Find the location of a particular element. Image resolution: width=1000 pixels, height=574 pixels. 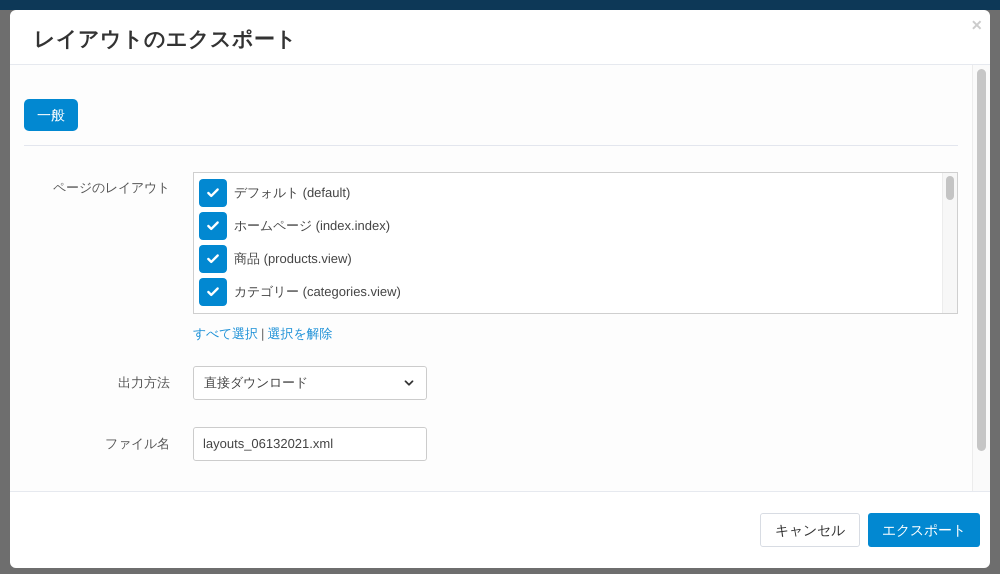

output-select: 直接ダウンロード is located at coordinates (310, 383).